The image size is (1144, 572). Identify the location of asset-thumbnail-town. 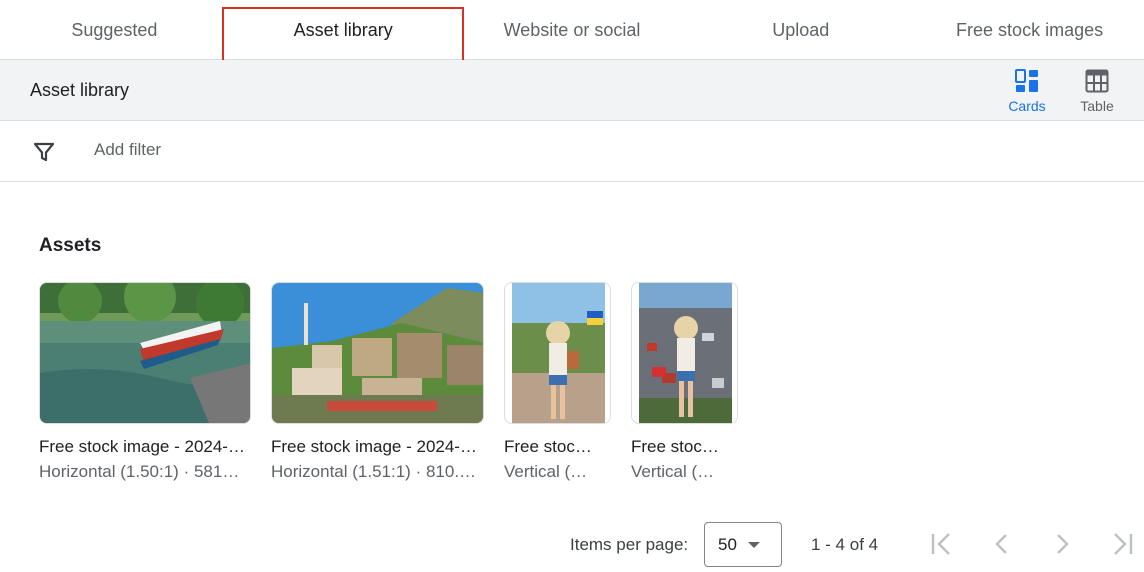
(377, 353).